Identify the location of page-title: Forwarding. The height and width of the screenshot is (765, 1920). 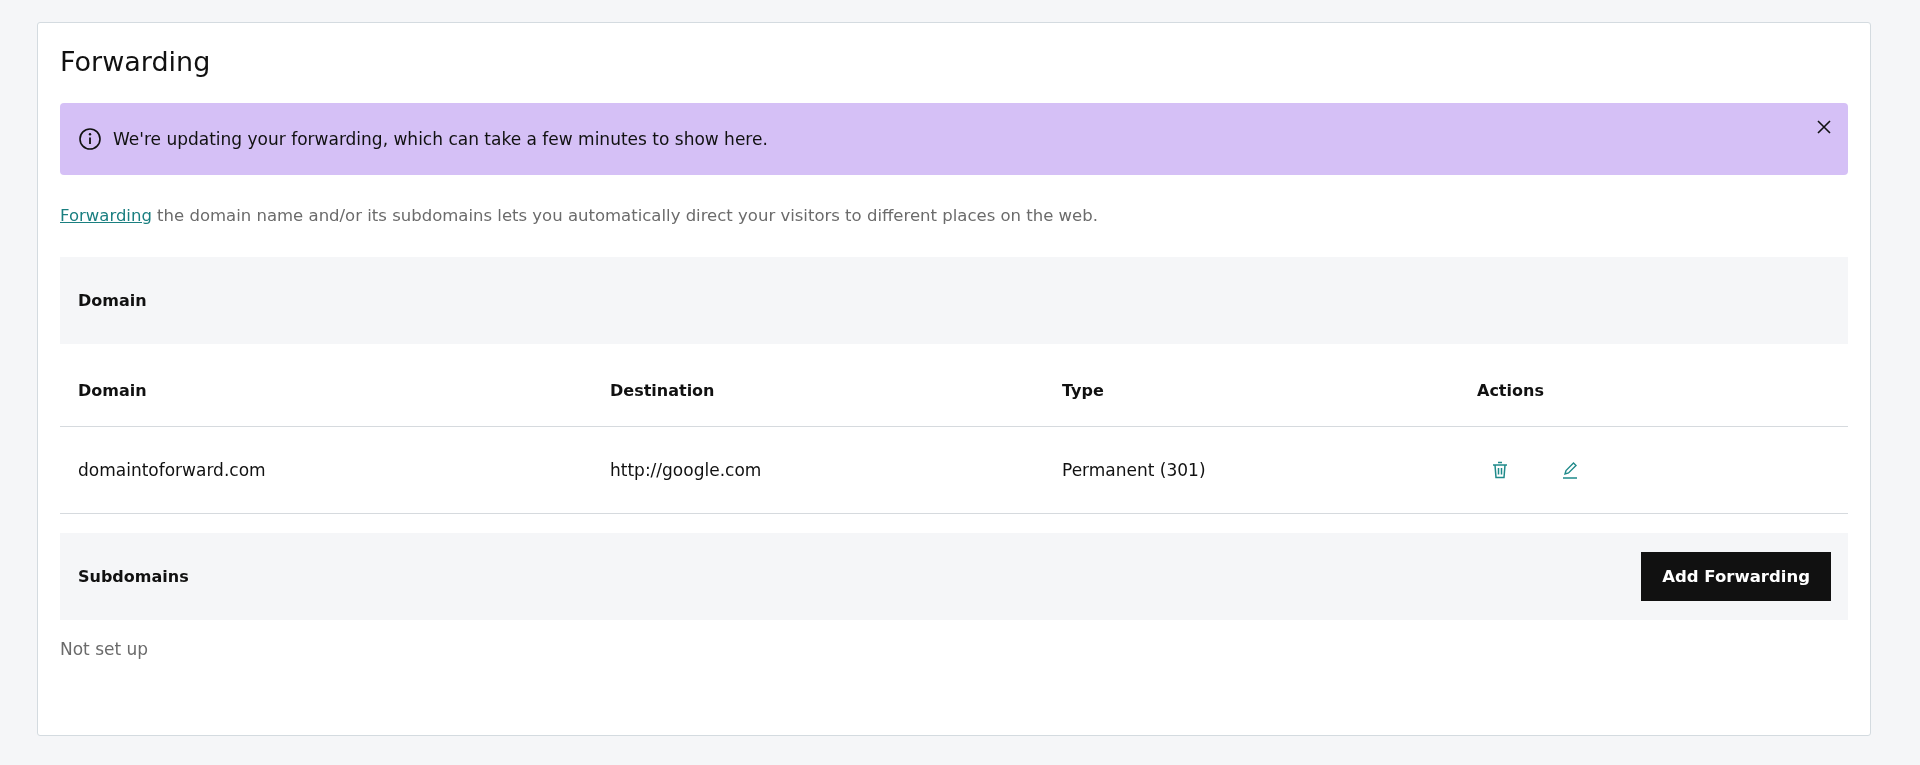
(136, 62).